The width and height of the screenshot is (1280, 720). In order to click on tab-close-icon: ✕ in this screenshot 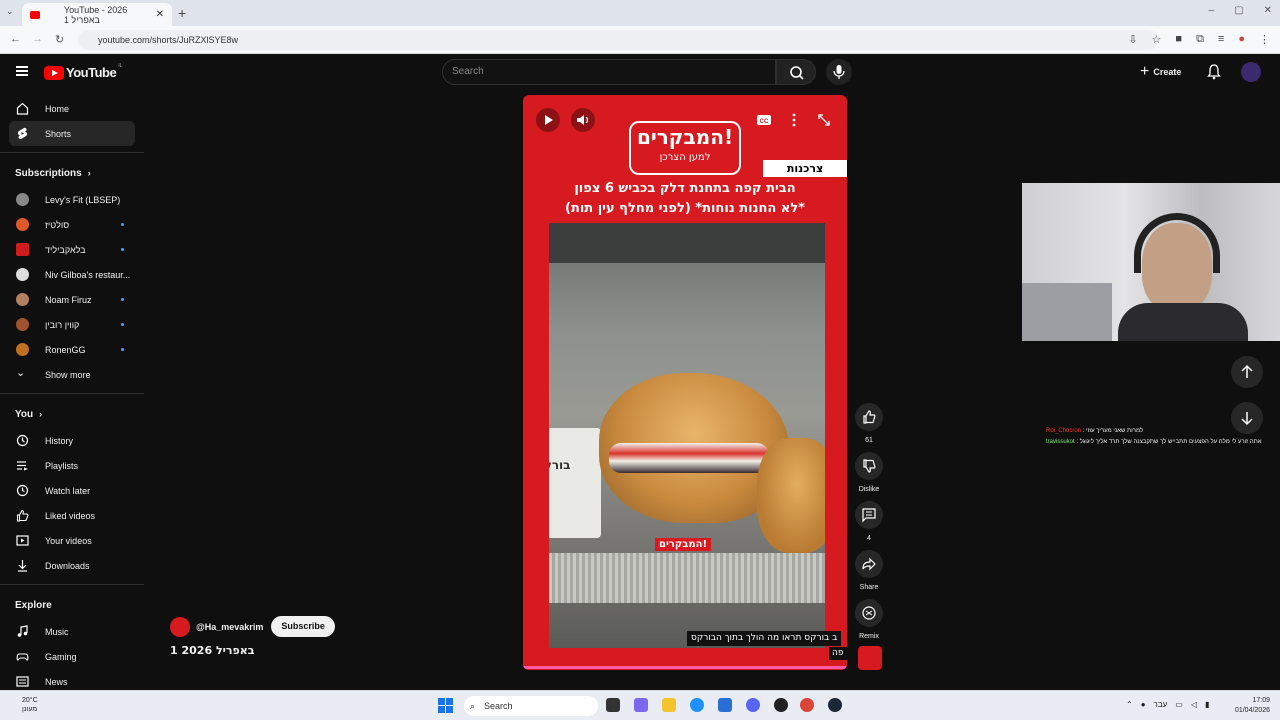, I will do `click(160, 14)`.